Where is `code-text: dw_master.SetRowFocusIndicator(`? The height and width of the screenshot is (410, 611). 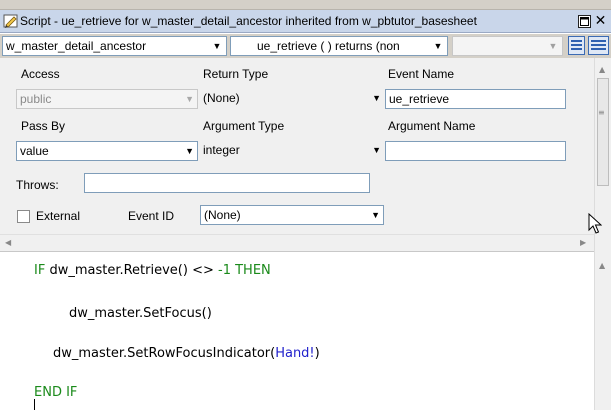
code-text: dw_master.SetRowFocusIndicator( is located at coordinates (164, 353).